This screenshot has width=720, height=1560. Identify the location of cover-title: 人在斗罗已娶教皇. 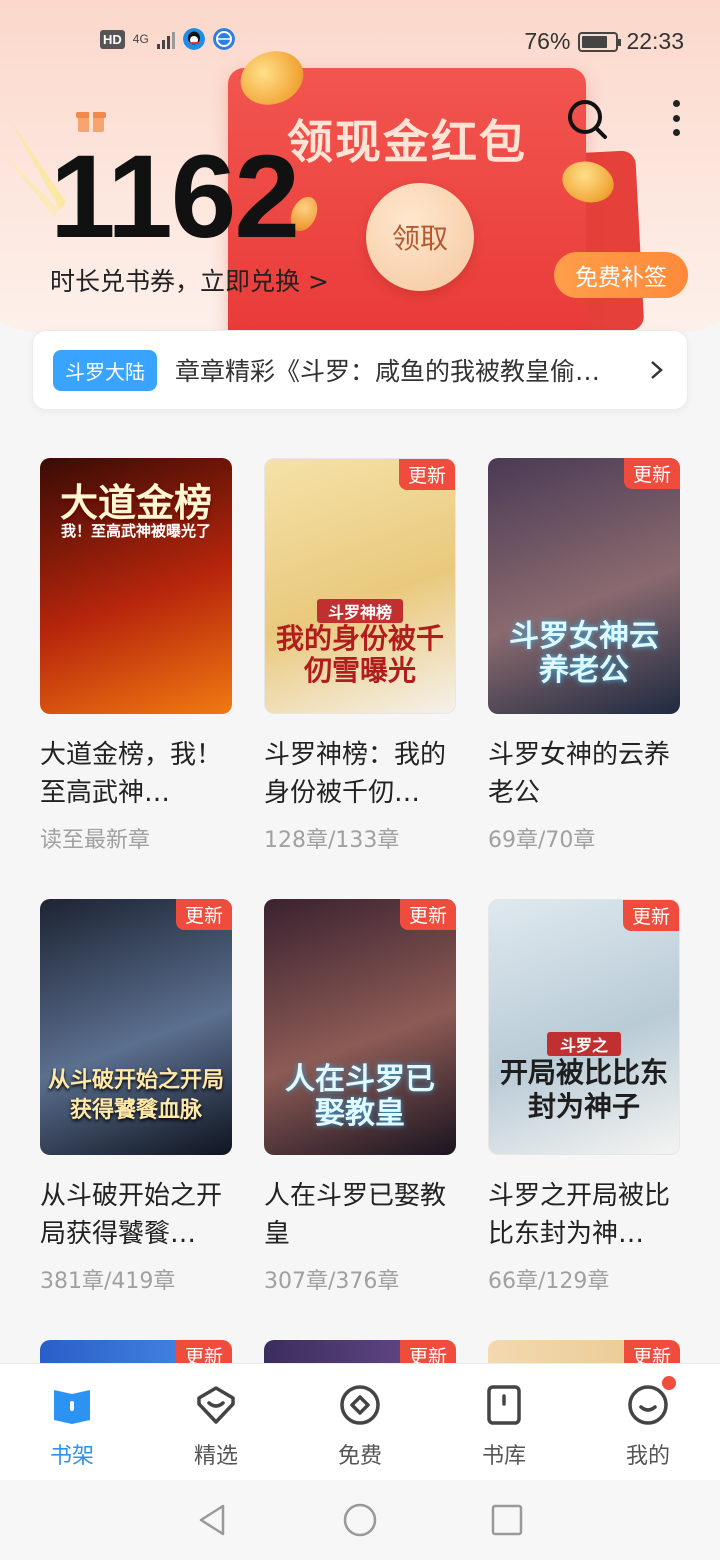
(360, 1096).